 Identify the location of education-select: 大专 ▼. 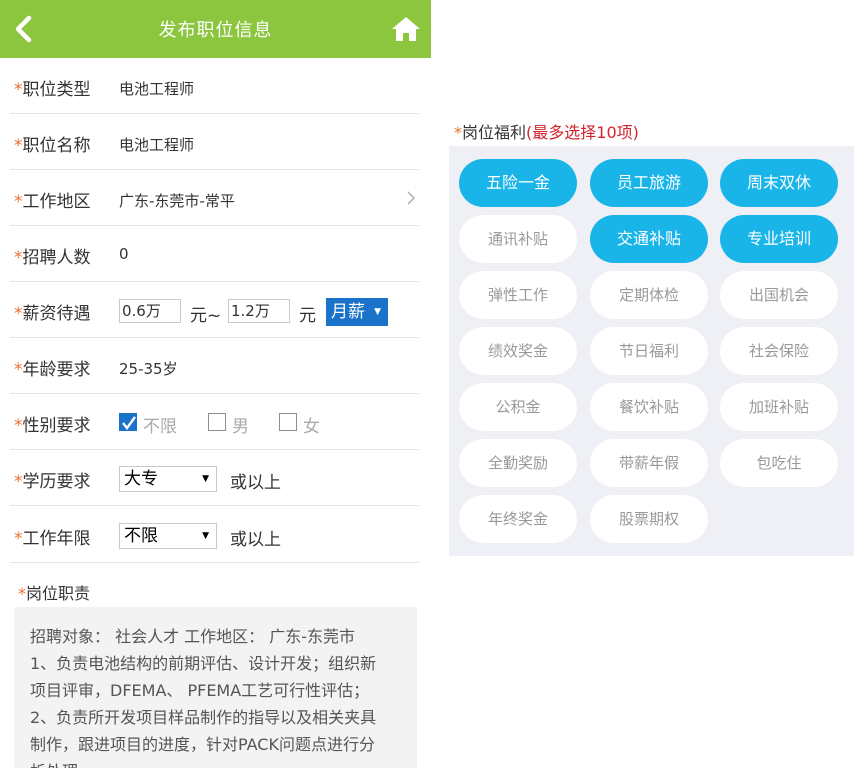
(168, 479).